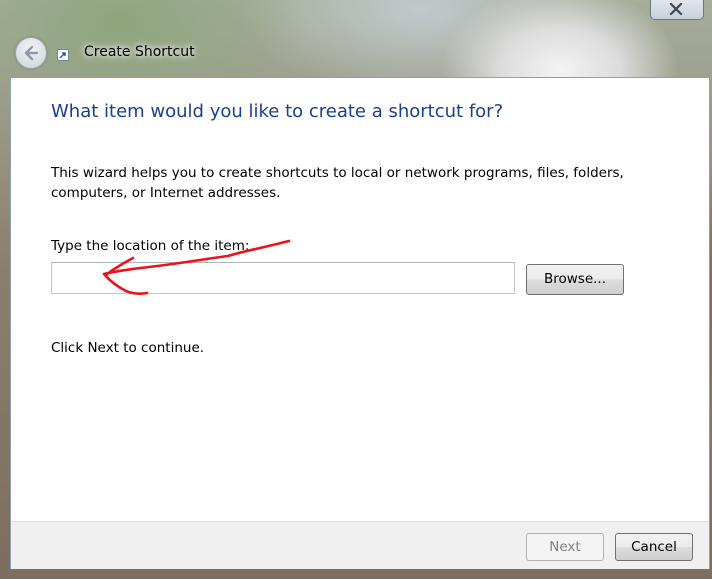 Image resolution: width=712 pixels, height=579 pixels. Describe the element at coordinates (360, 545) in the screenshot. I see `wizard-footer: Next Cancel` at that location.